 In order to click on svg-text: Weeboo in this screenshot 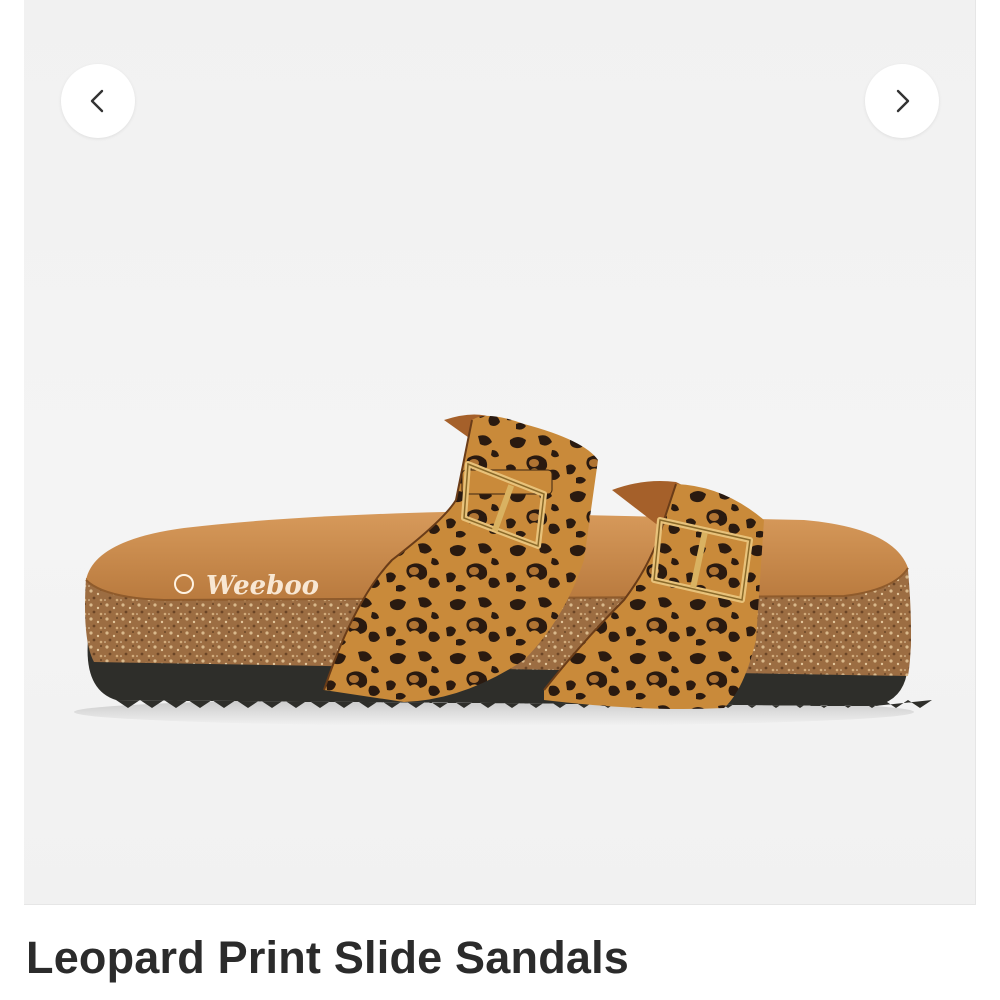, I will do `click(262, 586)`.